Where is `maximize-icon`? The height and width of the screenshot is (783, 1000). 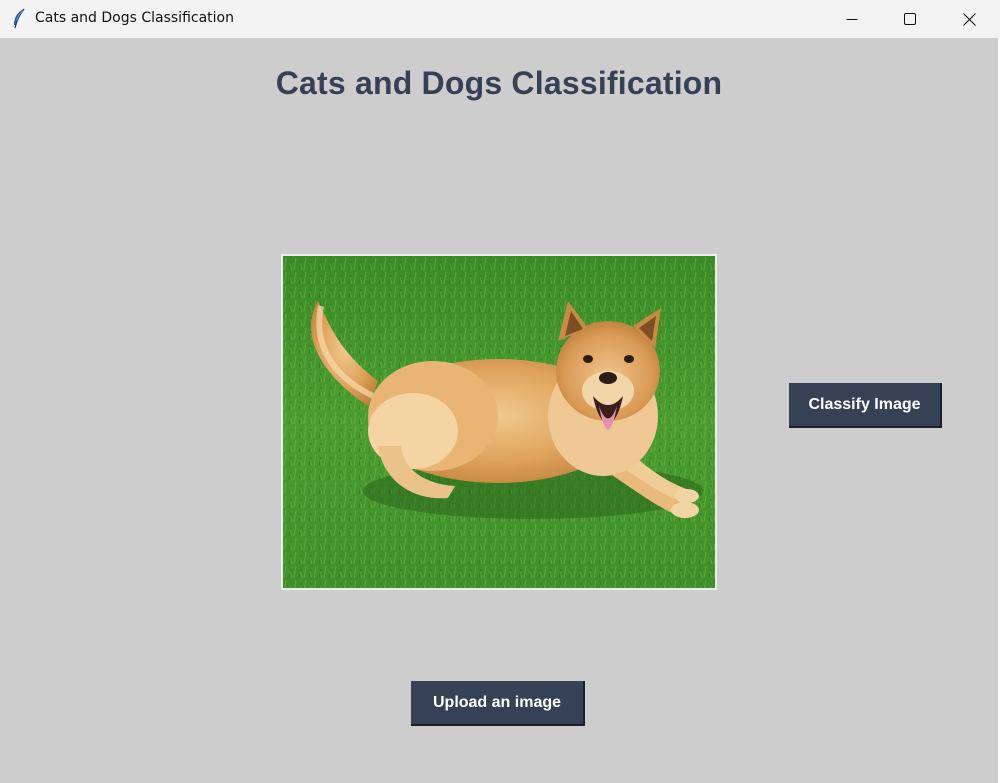
maximize-icon is located at coordinates (910, 19).